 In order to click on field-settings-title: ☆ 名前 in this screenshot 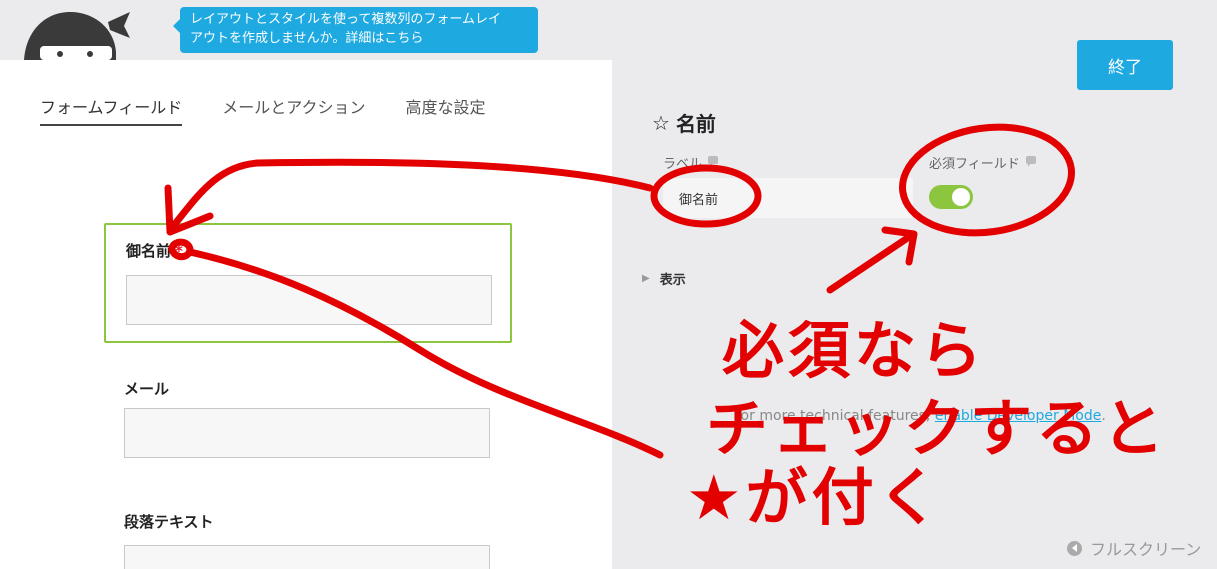, I will do `click(684, 122)`.